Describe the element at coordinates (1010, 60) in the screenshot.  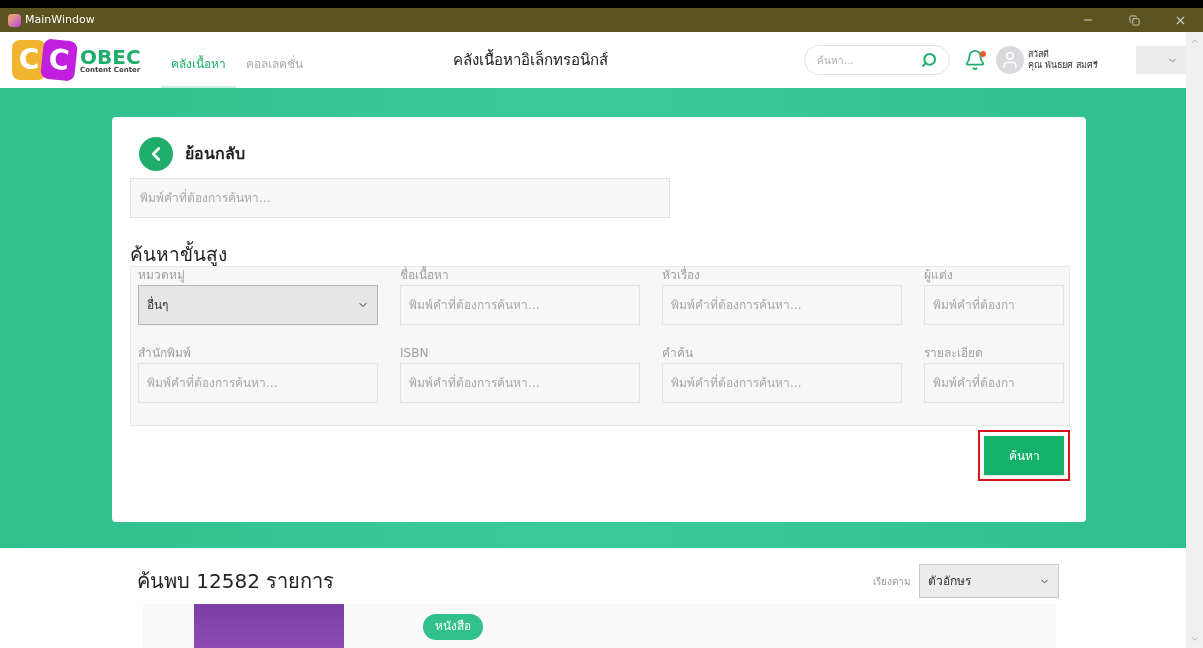
I see `avatar` at that location.